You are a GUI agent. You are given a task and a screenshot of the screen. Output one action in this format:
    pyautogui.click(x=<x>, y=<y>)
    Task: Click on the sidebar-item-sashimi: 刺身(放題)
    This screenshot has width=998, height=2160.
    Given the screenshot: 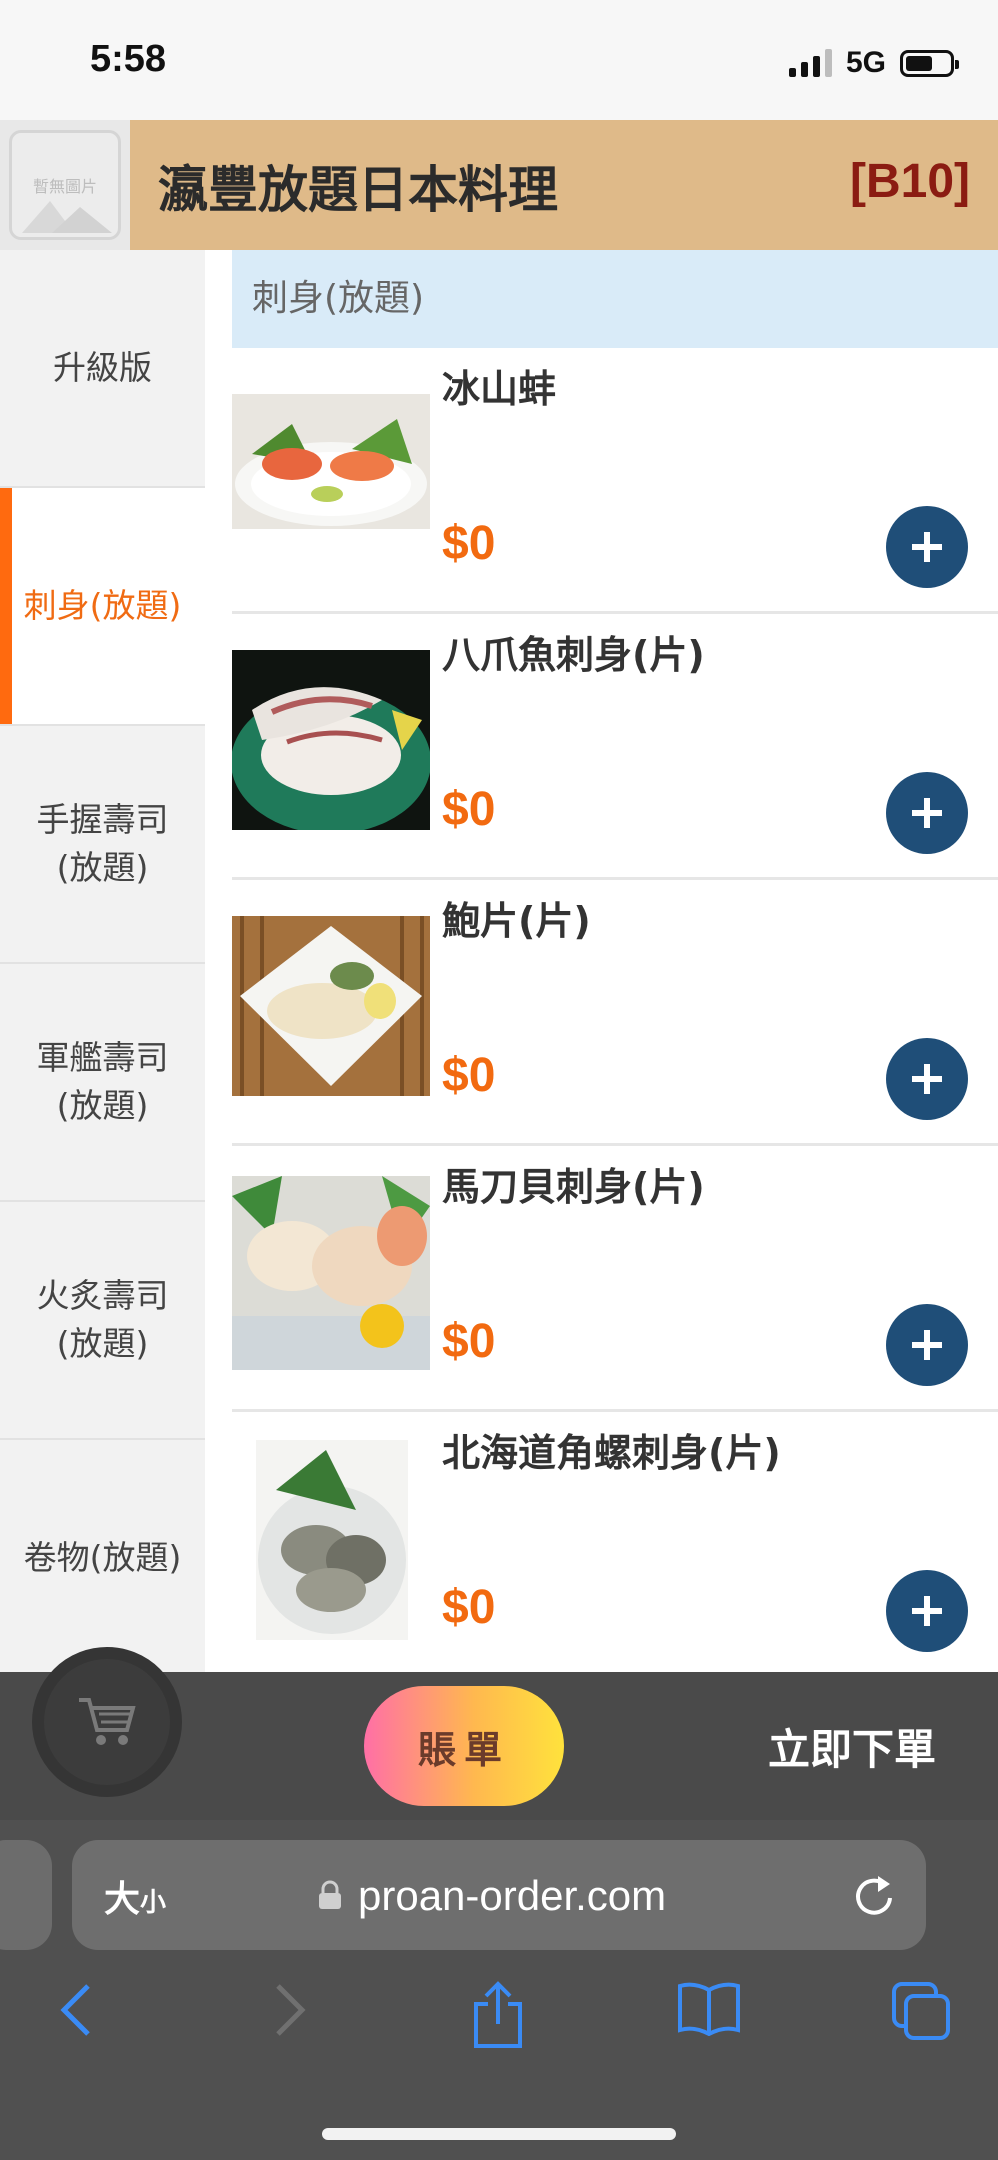 What is the action you would take?
    pyautogui.click(x=102, y=607)
    